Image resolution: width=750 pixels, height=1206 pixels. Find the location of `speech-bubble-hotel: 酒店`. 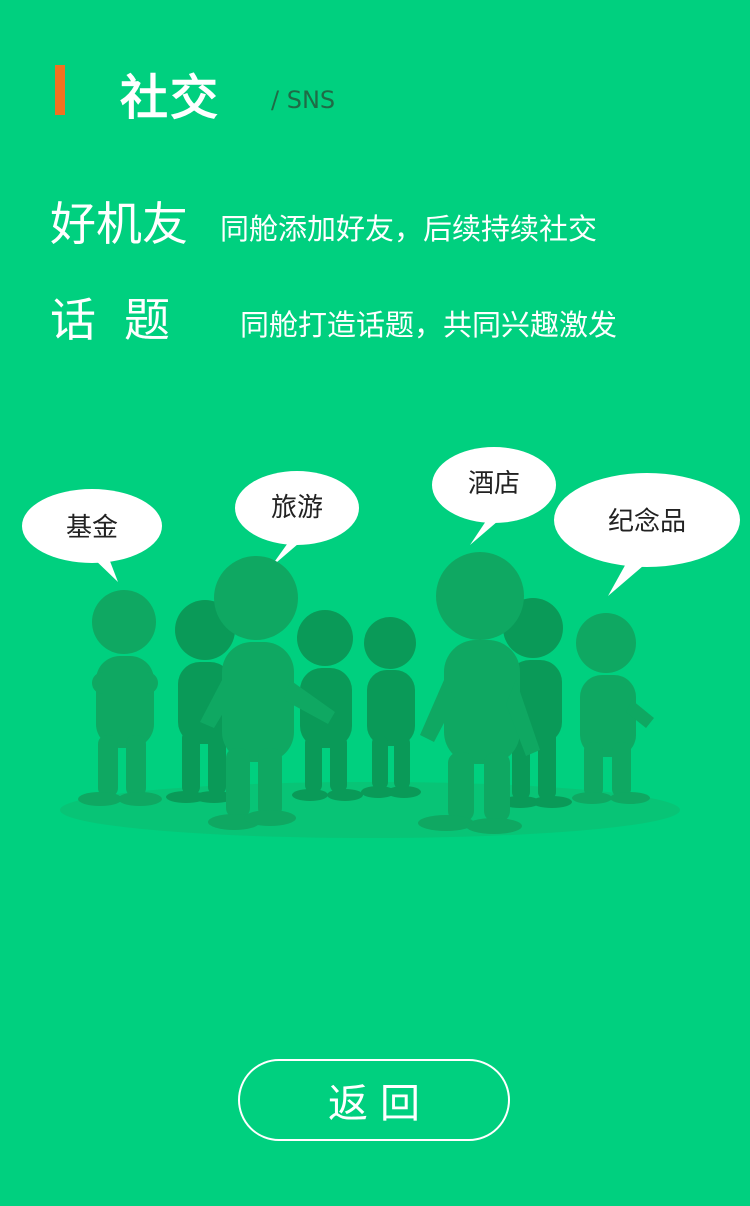

speech-bubble-hotel: 酒店 is located at coordinates (494, 496).